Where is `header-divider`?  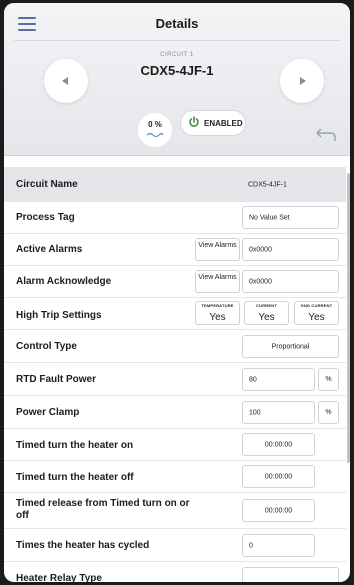 header-divider is located at coordinates (177, 40).